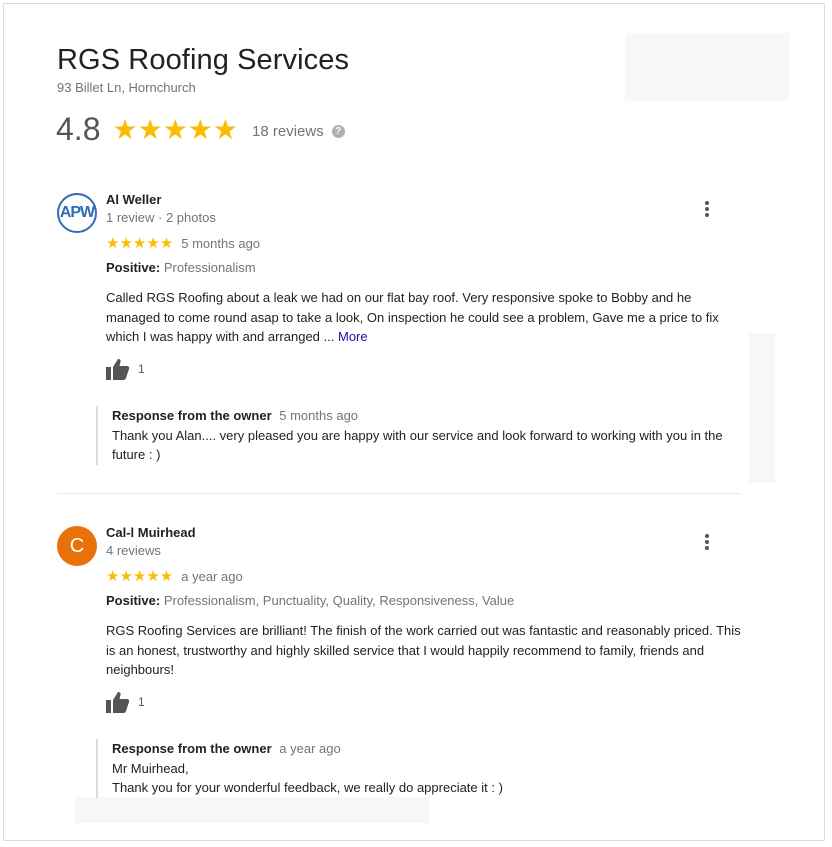 Image resolution: width=832 pixels, height=847 pixels. I want to click on review-rating: ★★★★★ 5 months ago, so click(183, 243).